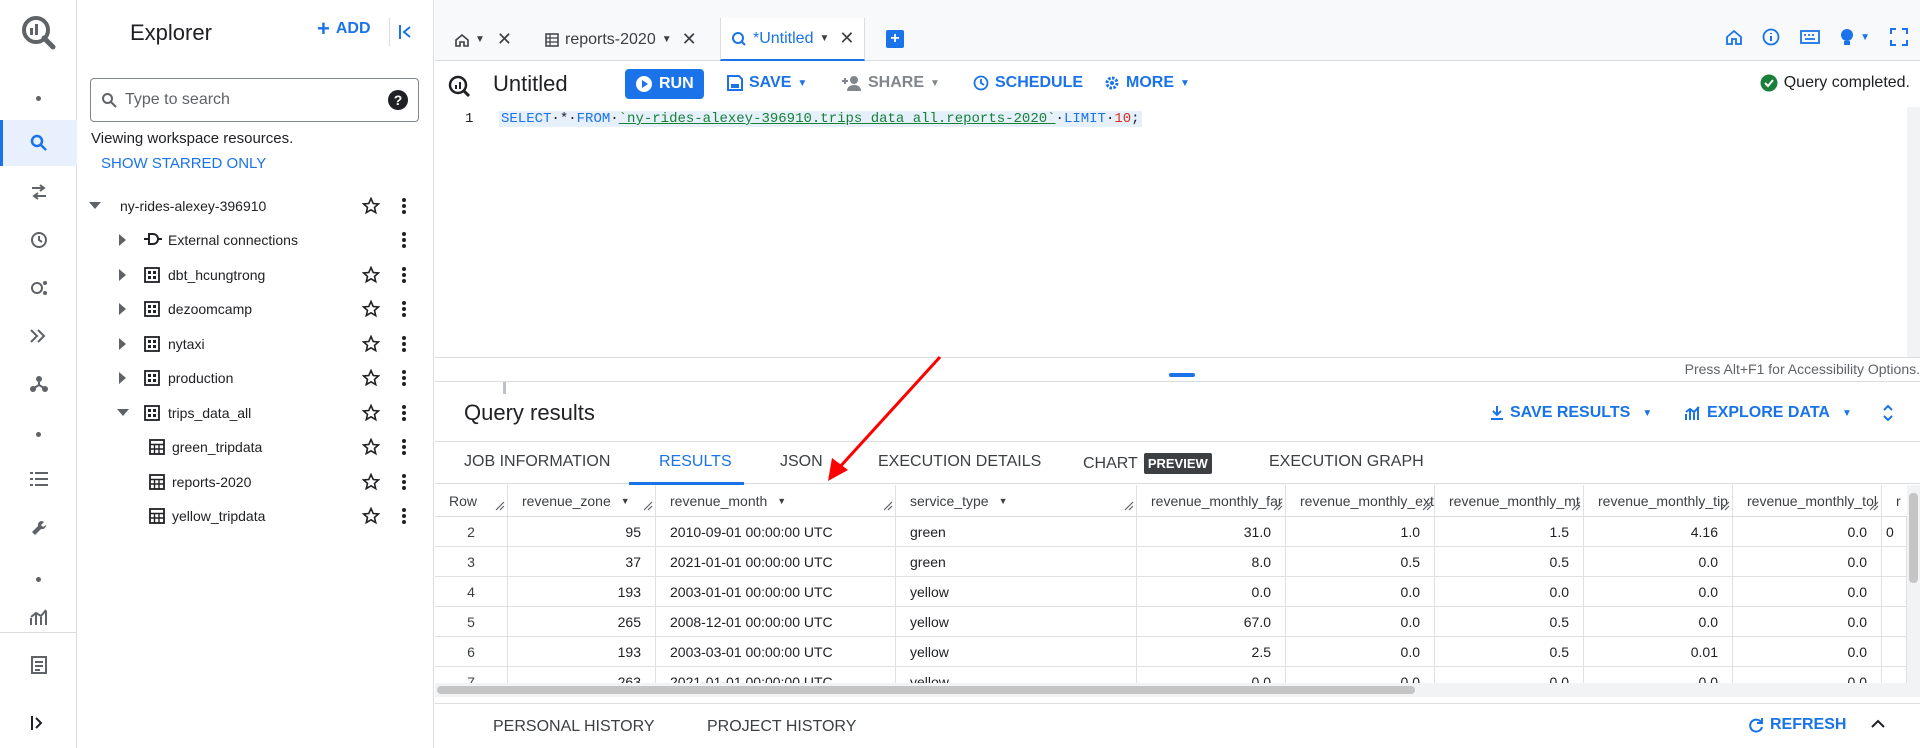  Describe the element at coordinates (781, 727) in the screenshot. I see `tab-project-history: PROJECT HISTORY` at that location.